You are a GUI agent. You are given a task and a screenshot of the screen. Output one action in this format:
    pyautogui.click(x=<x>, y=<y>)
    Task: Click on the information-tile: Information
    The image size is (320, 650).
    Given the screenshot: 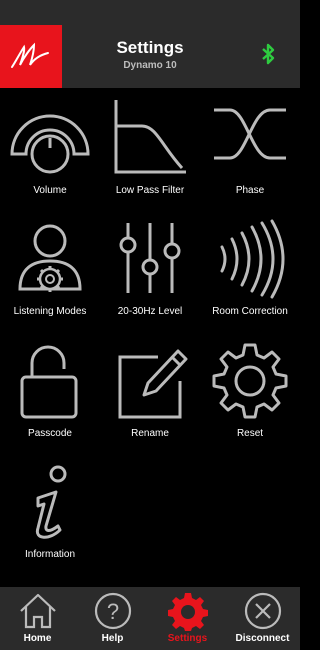 What is the action you would take?
    pyautogui.click(x=50, y=512)
    